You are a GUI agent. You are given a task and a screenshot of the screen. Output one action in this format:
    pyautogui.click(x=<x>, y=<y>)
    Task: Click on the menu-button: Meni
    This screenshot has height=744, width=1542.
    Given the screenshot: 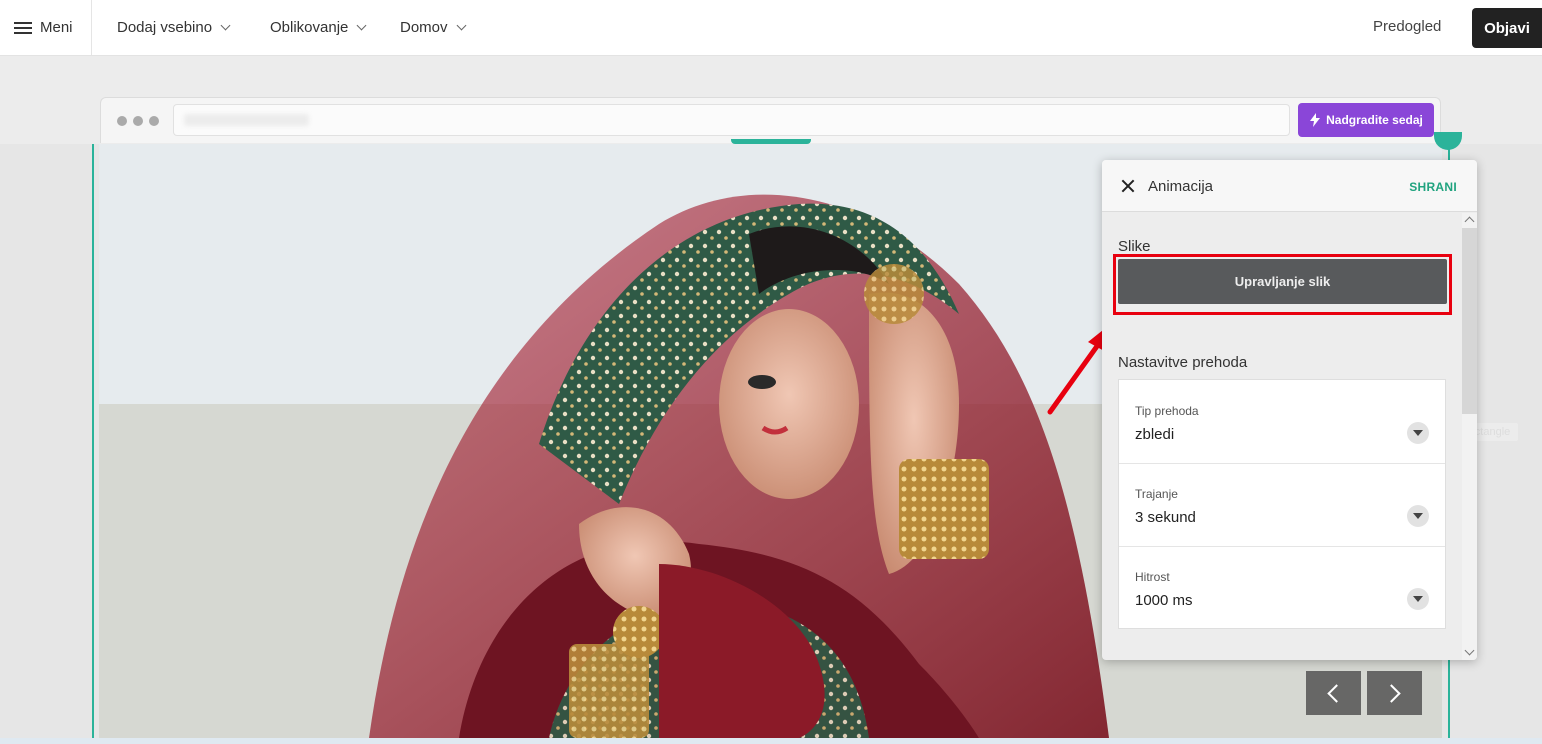 What is the action you would take?
    pyautogui.click(x=46, y=27)
    